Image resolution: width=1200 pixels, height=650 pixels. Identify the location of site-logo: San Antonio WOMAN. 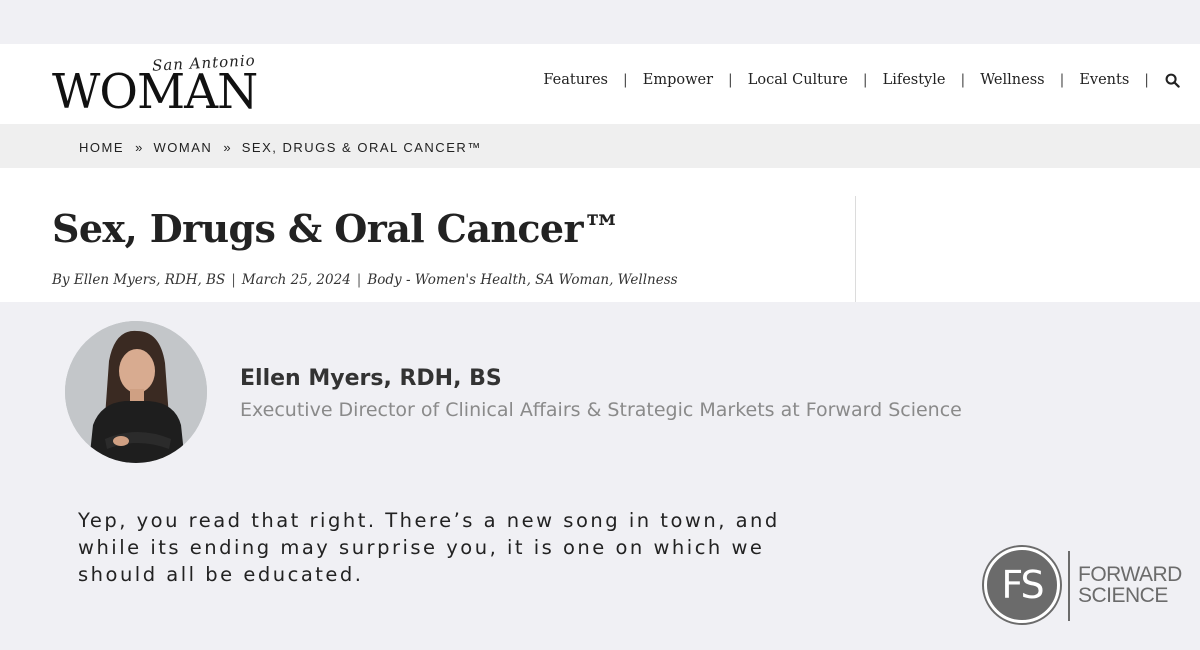
(167, 85).